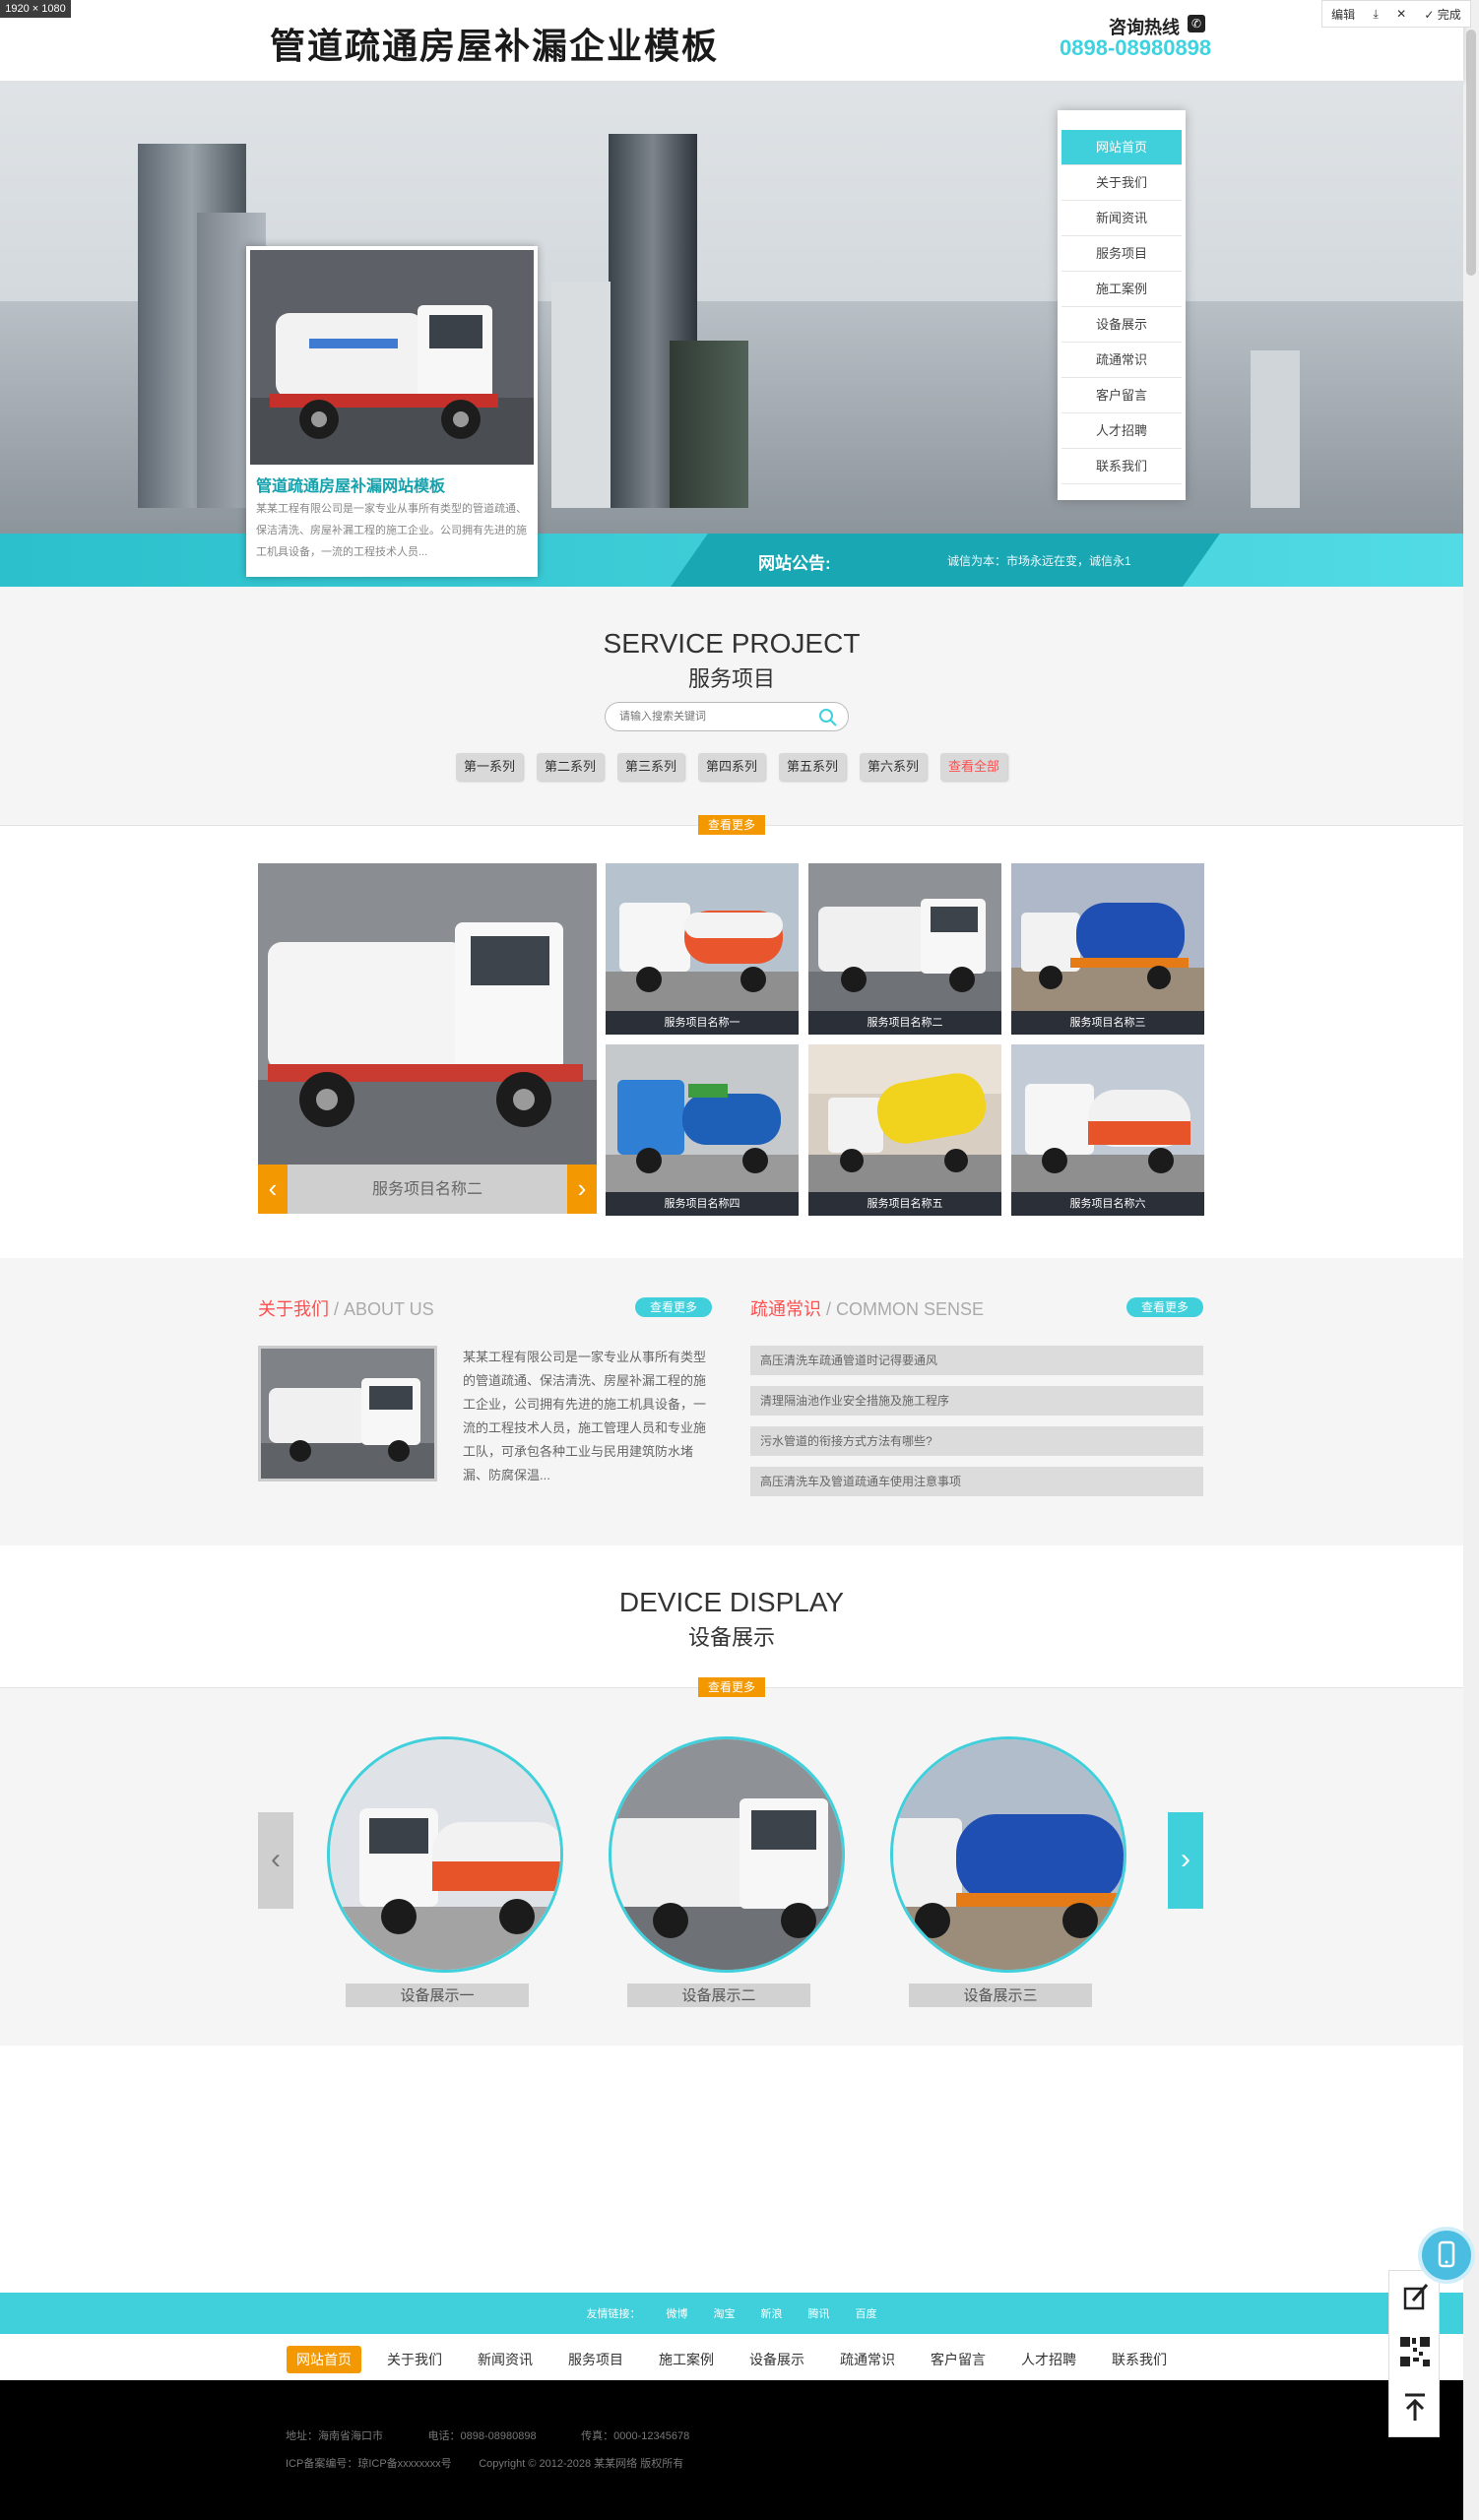  What do you see at coordinates (677, 2313) in the screenshot?
I see `friend-link: 微博` at bounding box center [677, 2313].